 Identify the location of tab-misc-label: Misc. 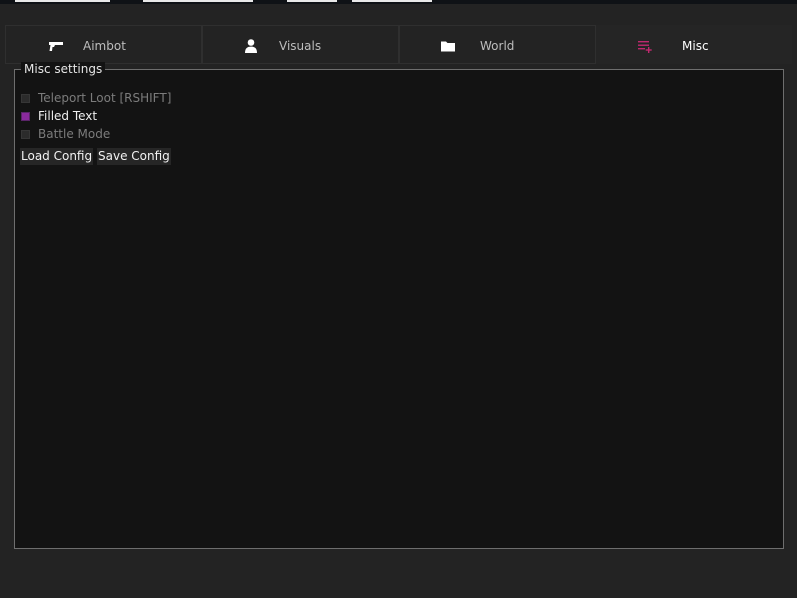
(695, 46).